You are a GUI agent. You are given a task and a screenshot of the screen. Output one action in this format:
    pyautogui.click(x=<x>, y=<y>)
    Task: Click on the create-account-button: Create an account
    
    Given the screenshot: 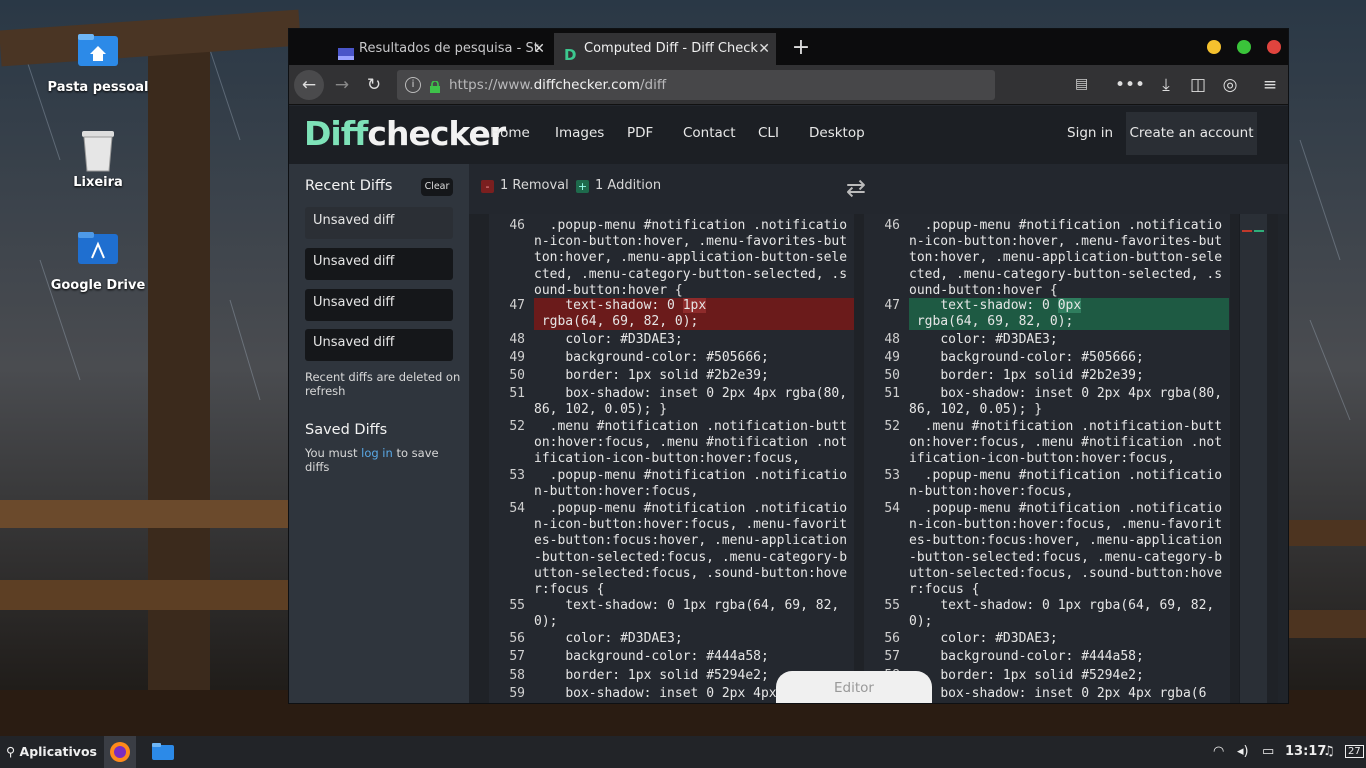 What is the action you would take?
    pyautogui.click(x=1191, y=133)
    